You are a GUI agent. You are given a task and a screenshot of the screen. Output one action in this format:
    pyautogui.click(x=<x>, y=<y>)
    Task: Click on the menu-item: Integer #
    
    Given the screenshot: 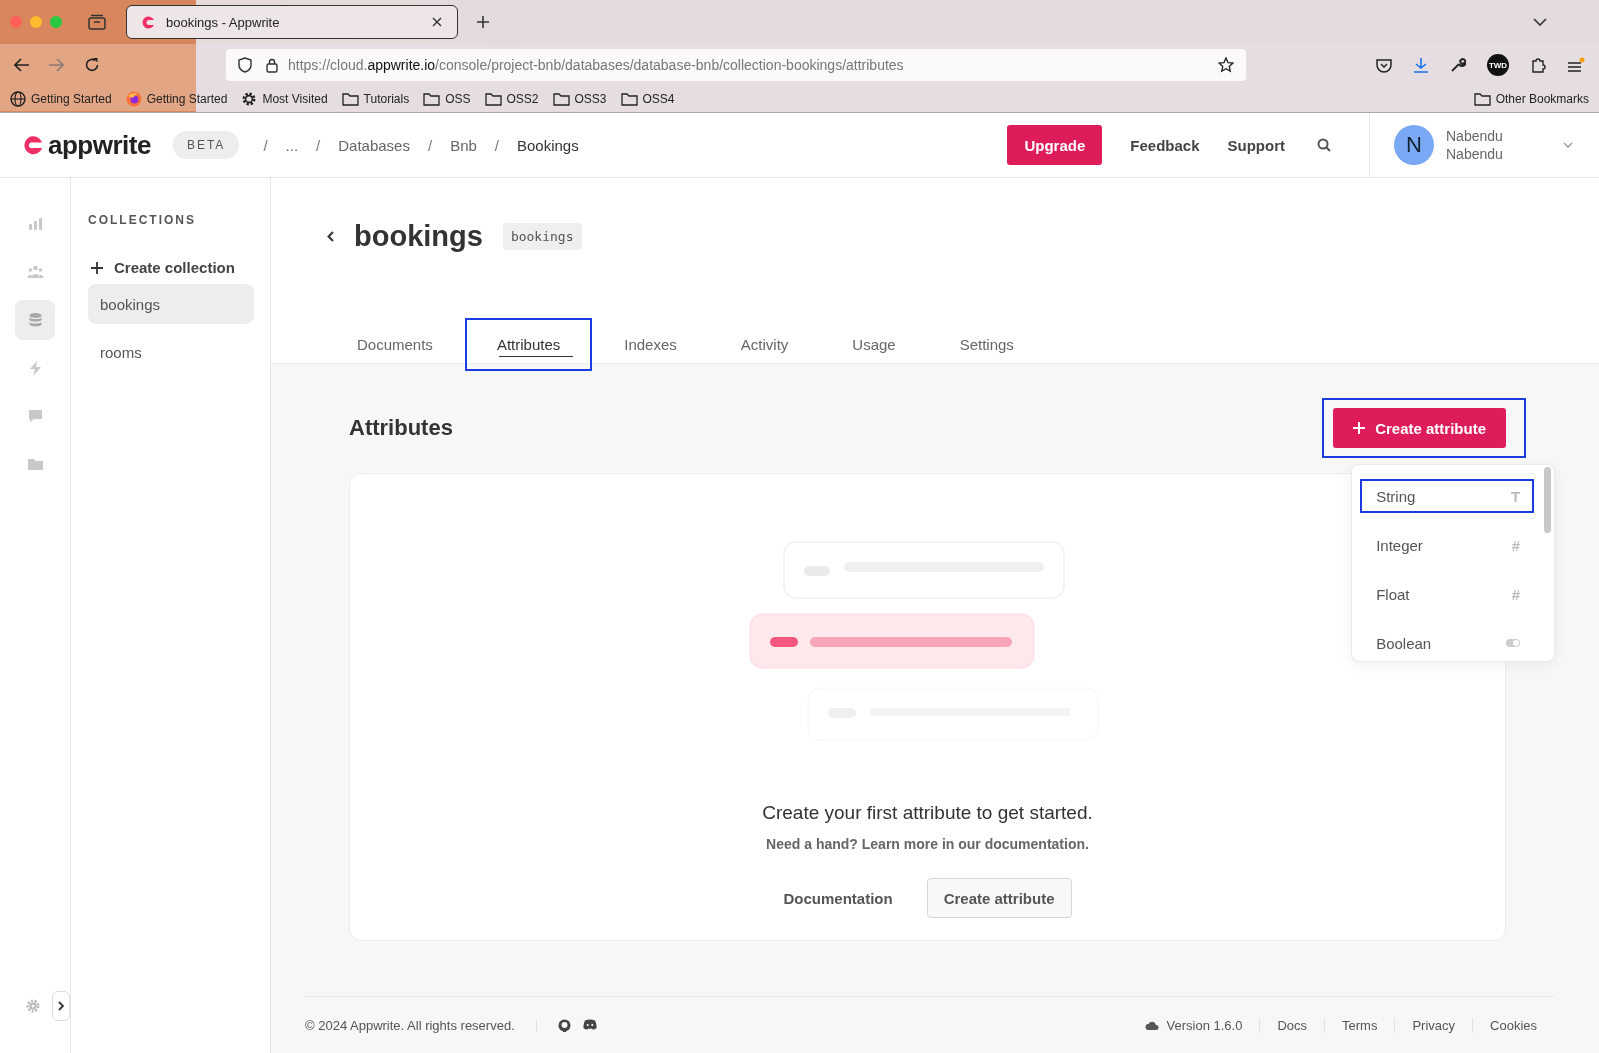 What is the action you would take?
    pyautogui.click(x=1447, y=545)
    